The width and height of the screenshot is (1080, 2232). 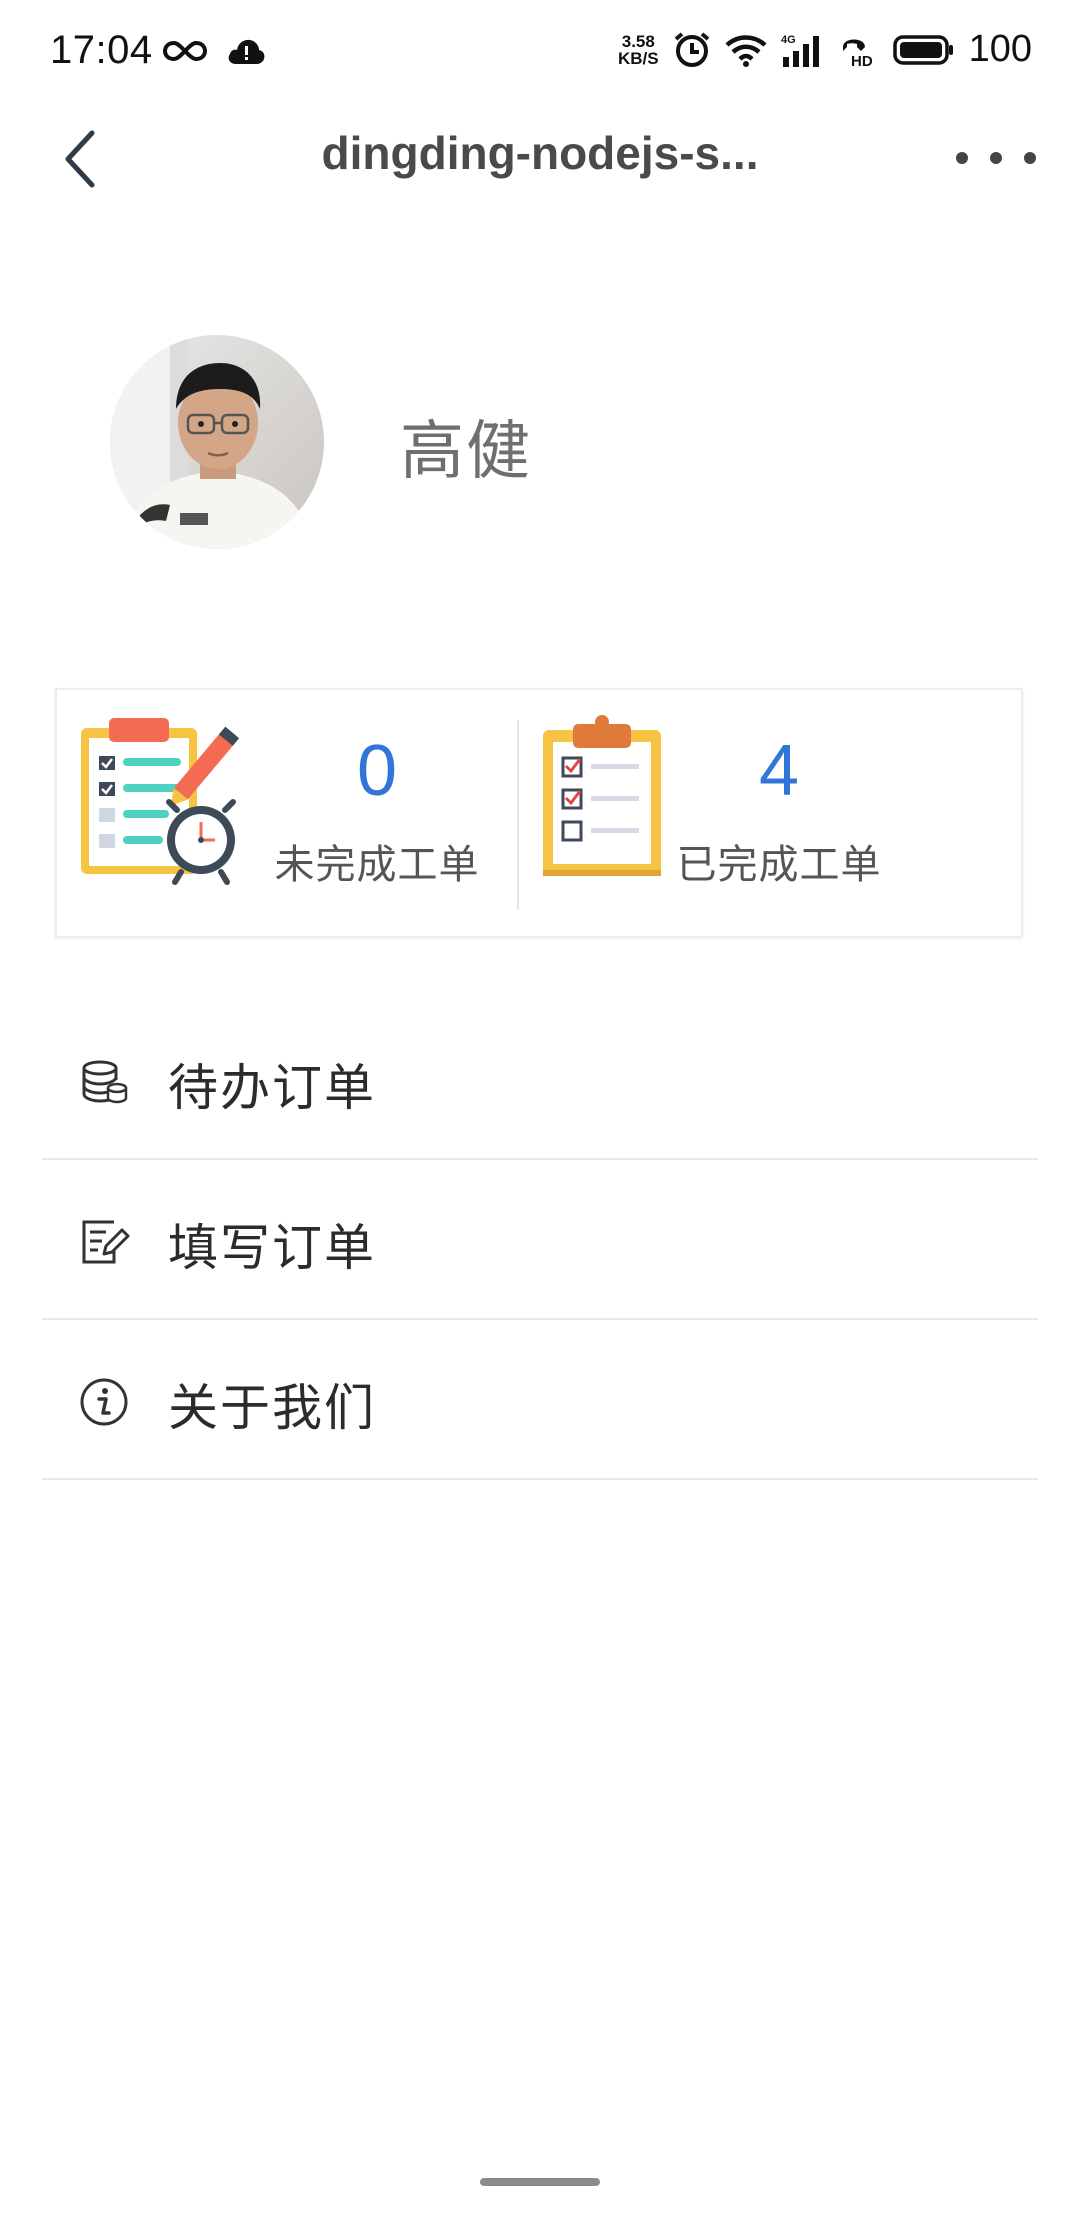 I want to click on status-time: 17:04, so click(x=101, y=50).